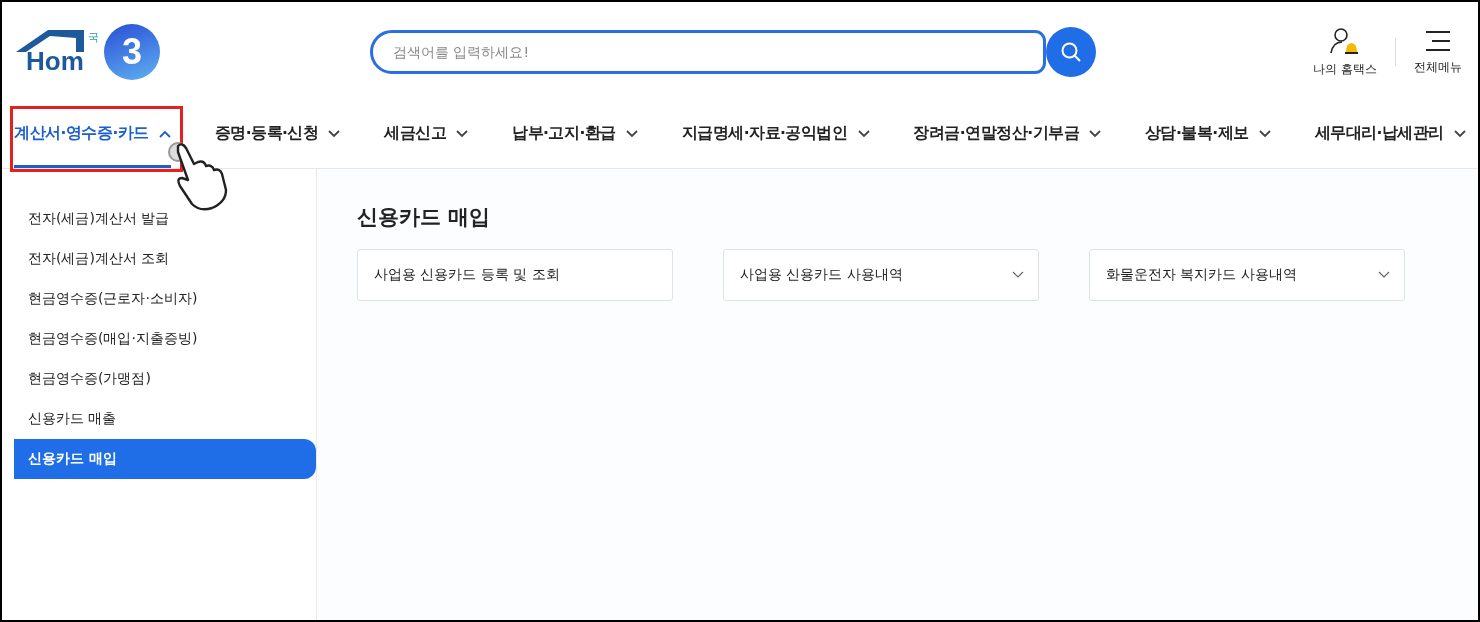 The height and width of the screenshot is (622, 1480). Describe the element at coordinates (575, 135) in the screenshot. I see `nav-tab: 납부·고지·환급` at that location.